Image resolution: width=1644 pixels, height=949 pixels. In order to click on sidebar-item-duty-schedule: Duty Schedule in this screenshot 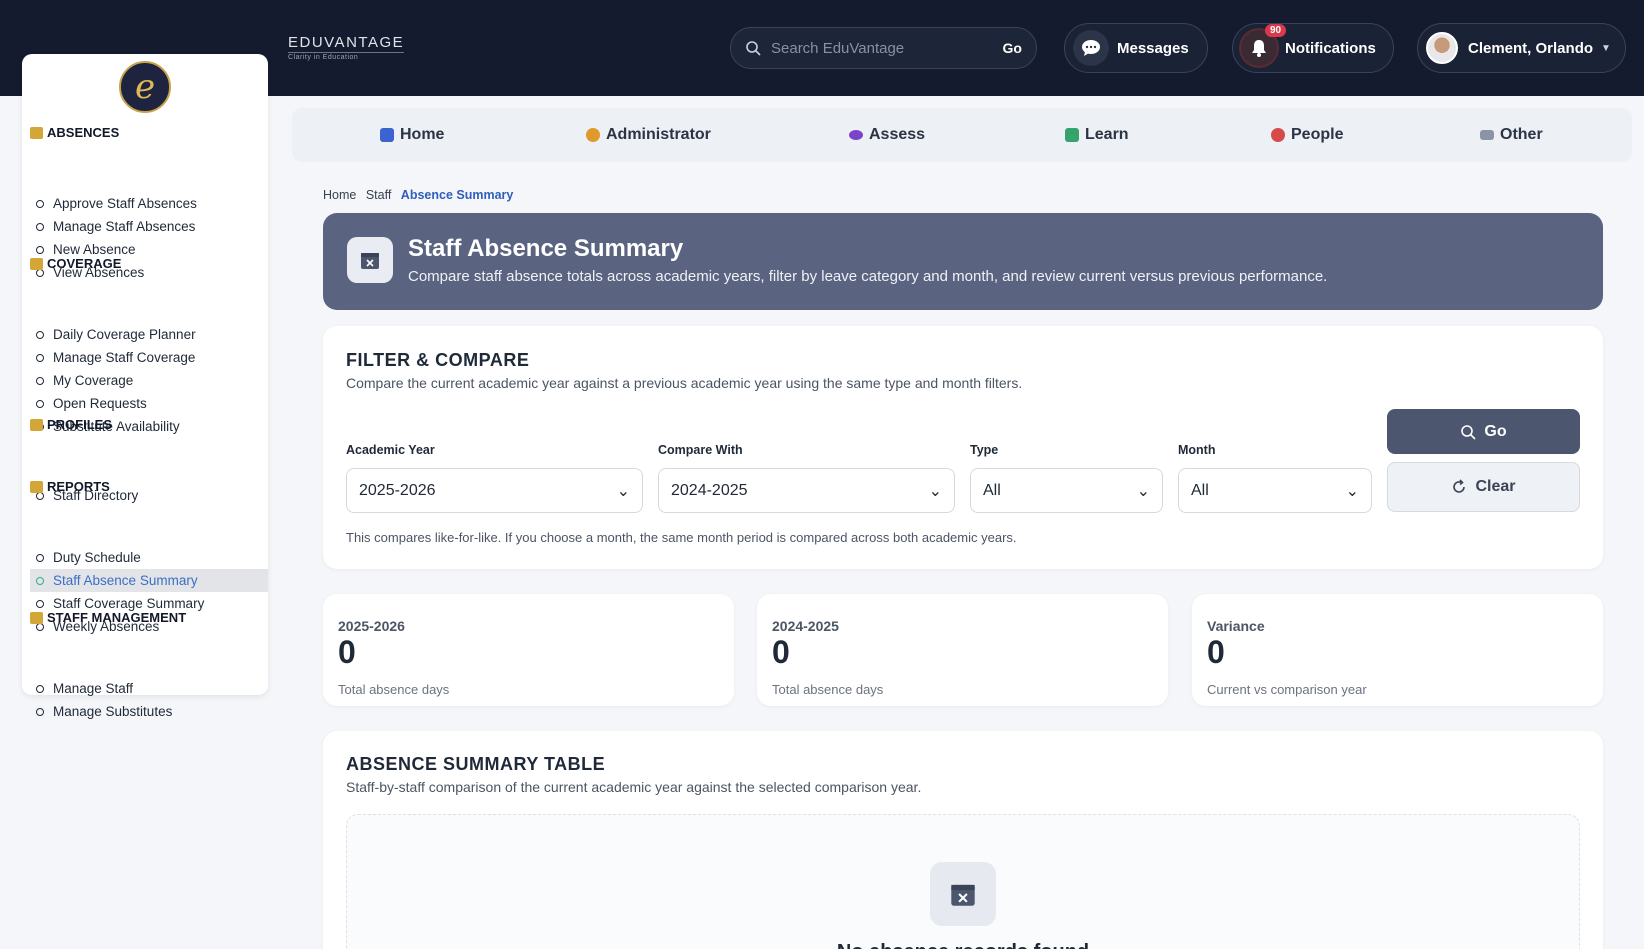, I will do `click(149, 557)`.